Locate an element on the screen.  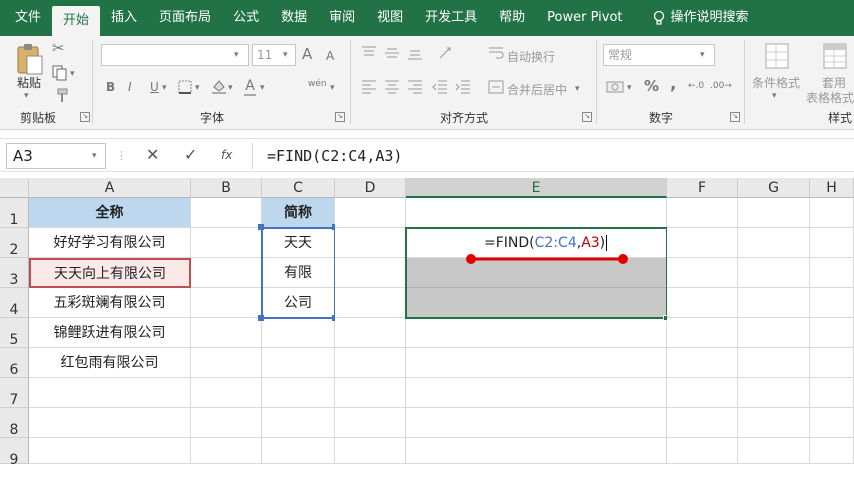
name-box: A3 is located at coordinates (56, 156).